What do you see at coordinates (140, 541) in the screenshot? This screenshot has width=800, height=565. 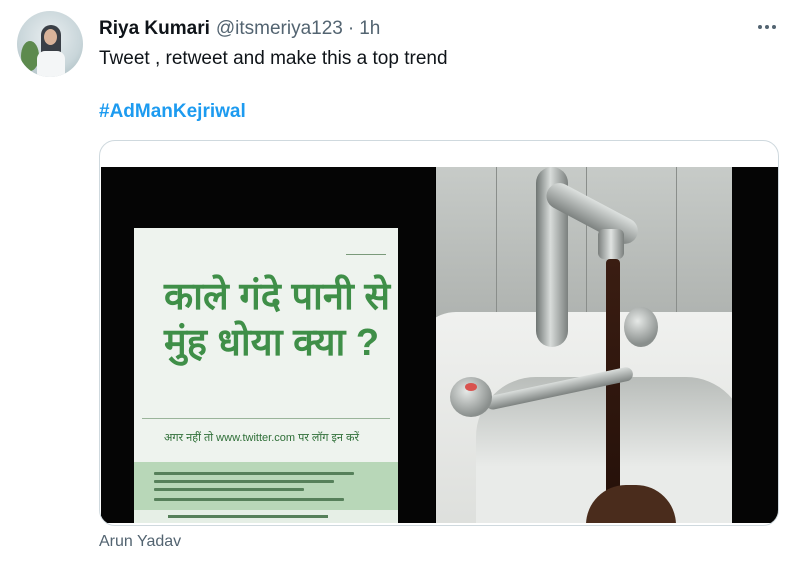 I see `media-caption: Arun Yadav` at bounding box center [140, 541].